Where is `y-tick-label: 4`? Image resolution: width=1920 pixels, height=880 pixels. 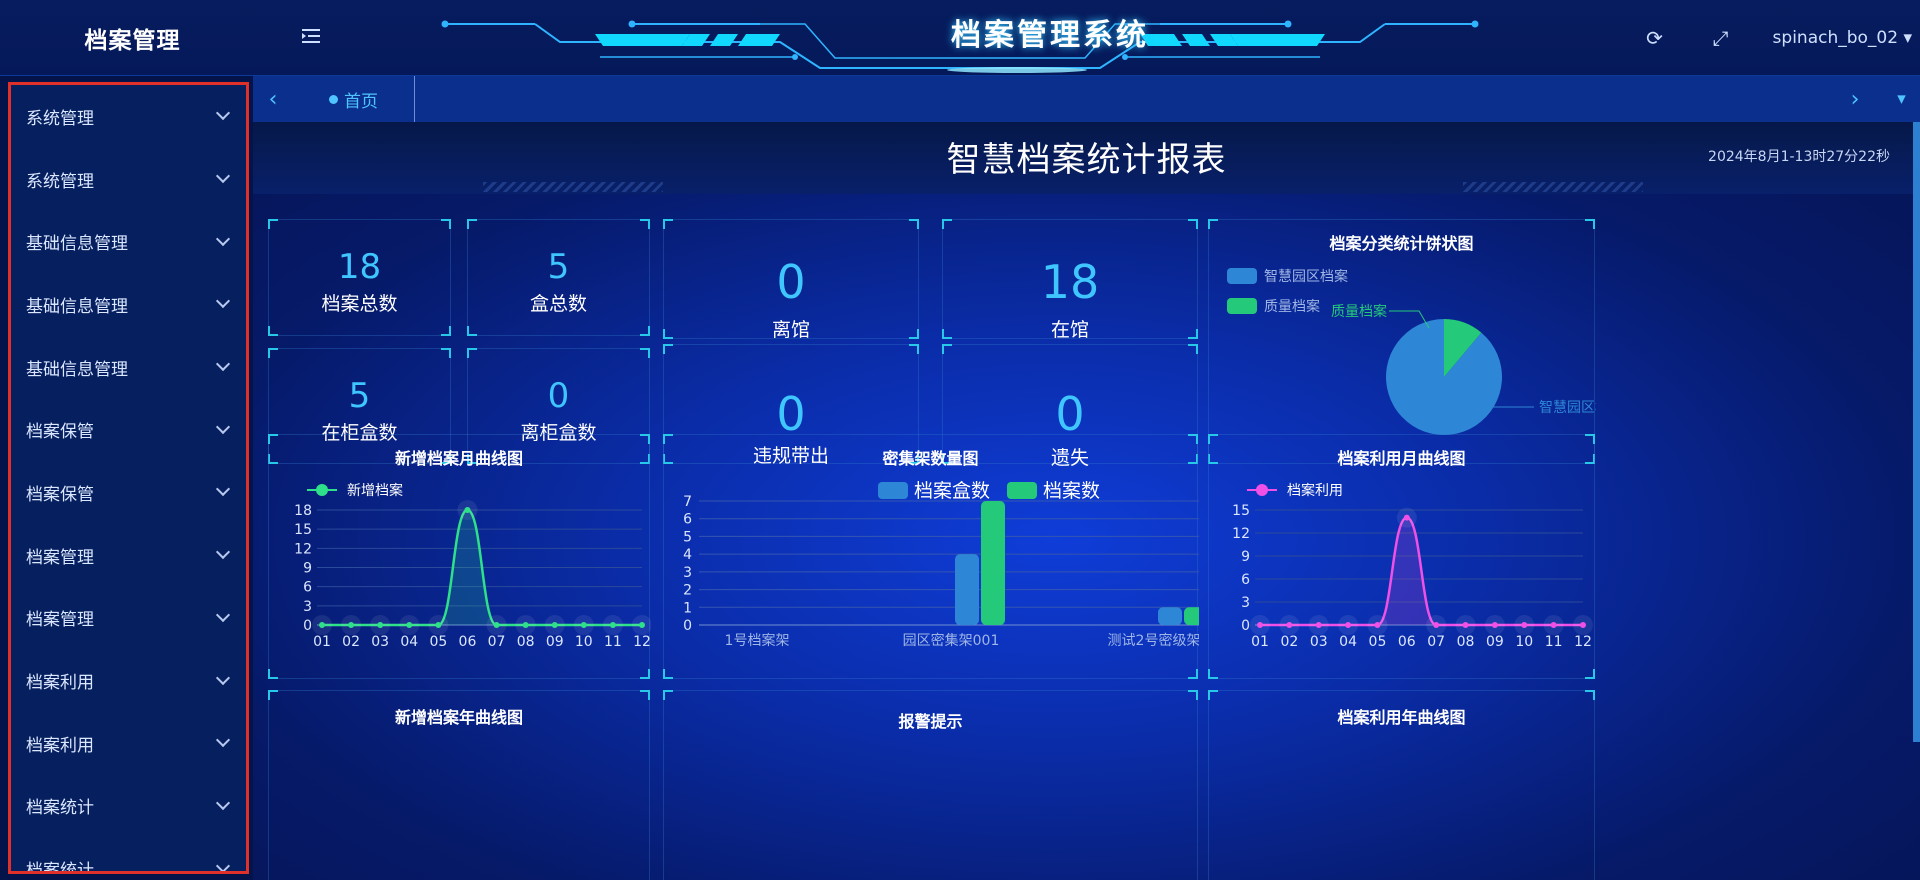 y-tick-label: 4 is located at coordinates (687, 555).